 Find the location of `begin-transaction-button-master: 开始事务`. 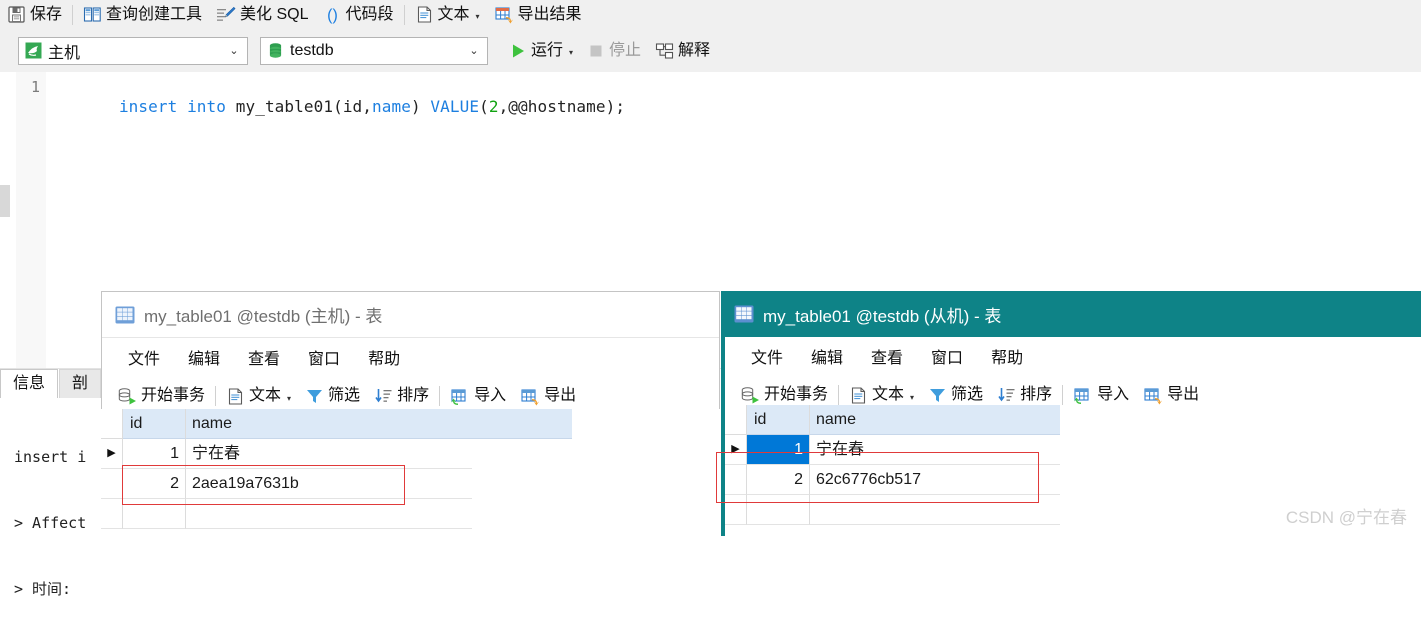

begin-transaction-button-master: 开始事务 is located at coordinates (161, 396).